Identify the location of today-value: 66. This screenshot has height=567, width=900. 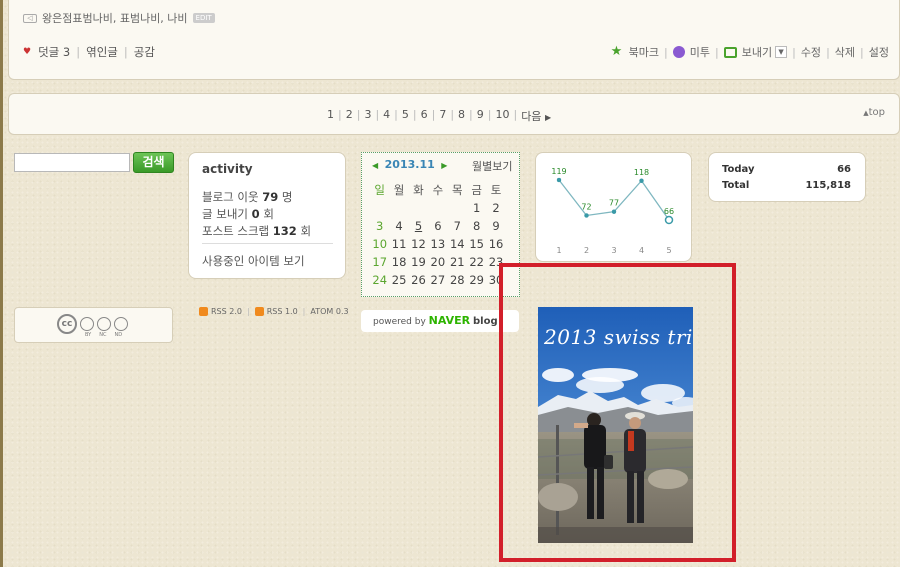
(844, 169).